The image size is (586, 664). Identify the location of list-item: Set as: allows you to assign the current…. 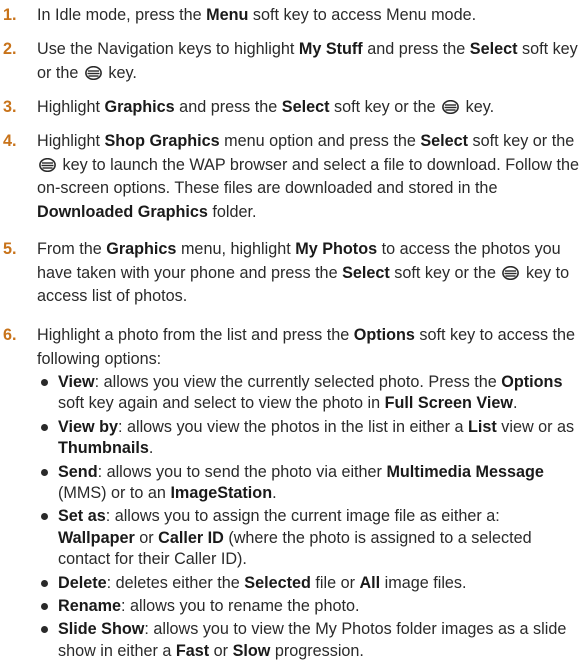
(290, 538).